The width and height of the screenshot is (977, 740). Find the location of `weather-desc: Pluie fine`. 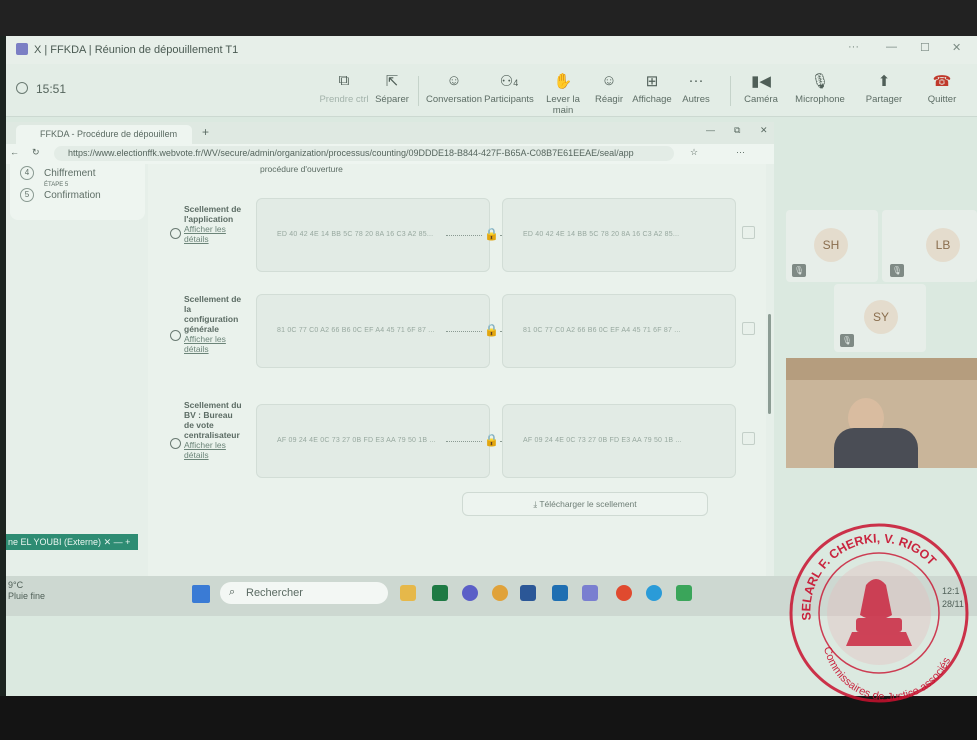

weather-desc: Pluie fine is located at coordinates (27, 596).